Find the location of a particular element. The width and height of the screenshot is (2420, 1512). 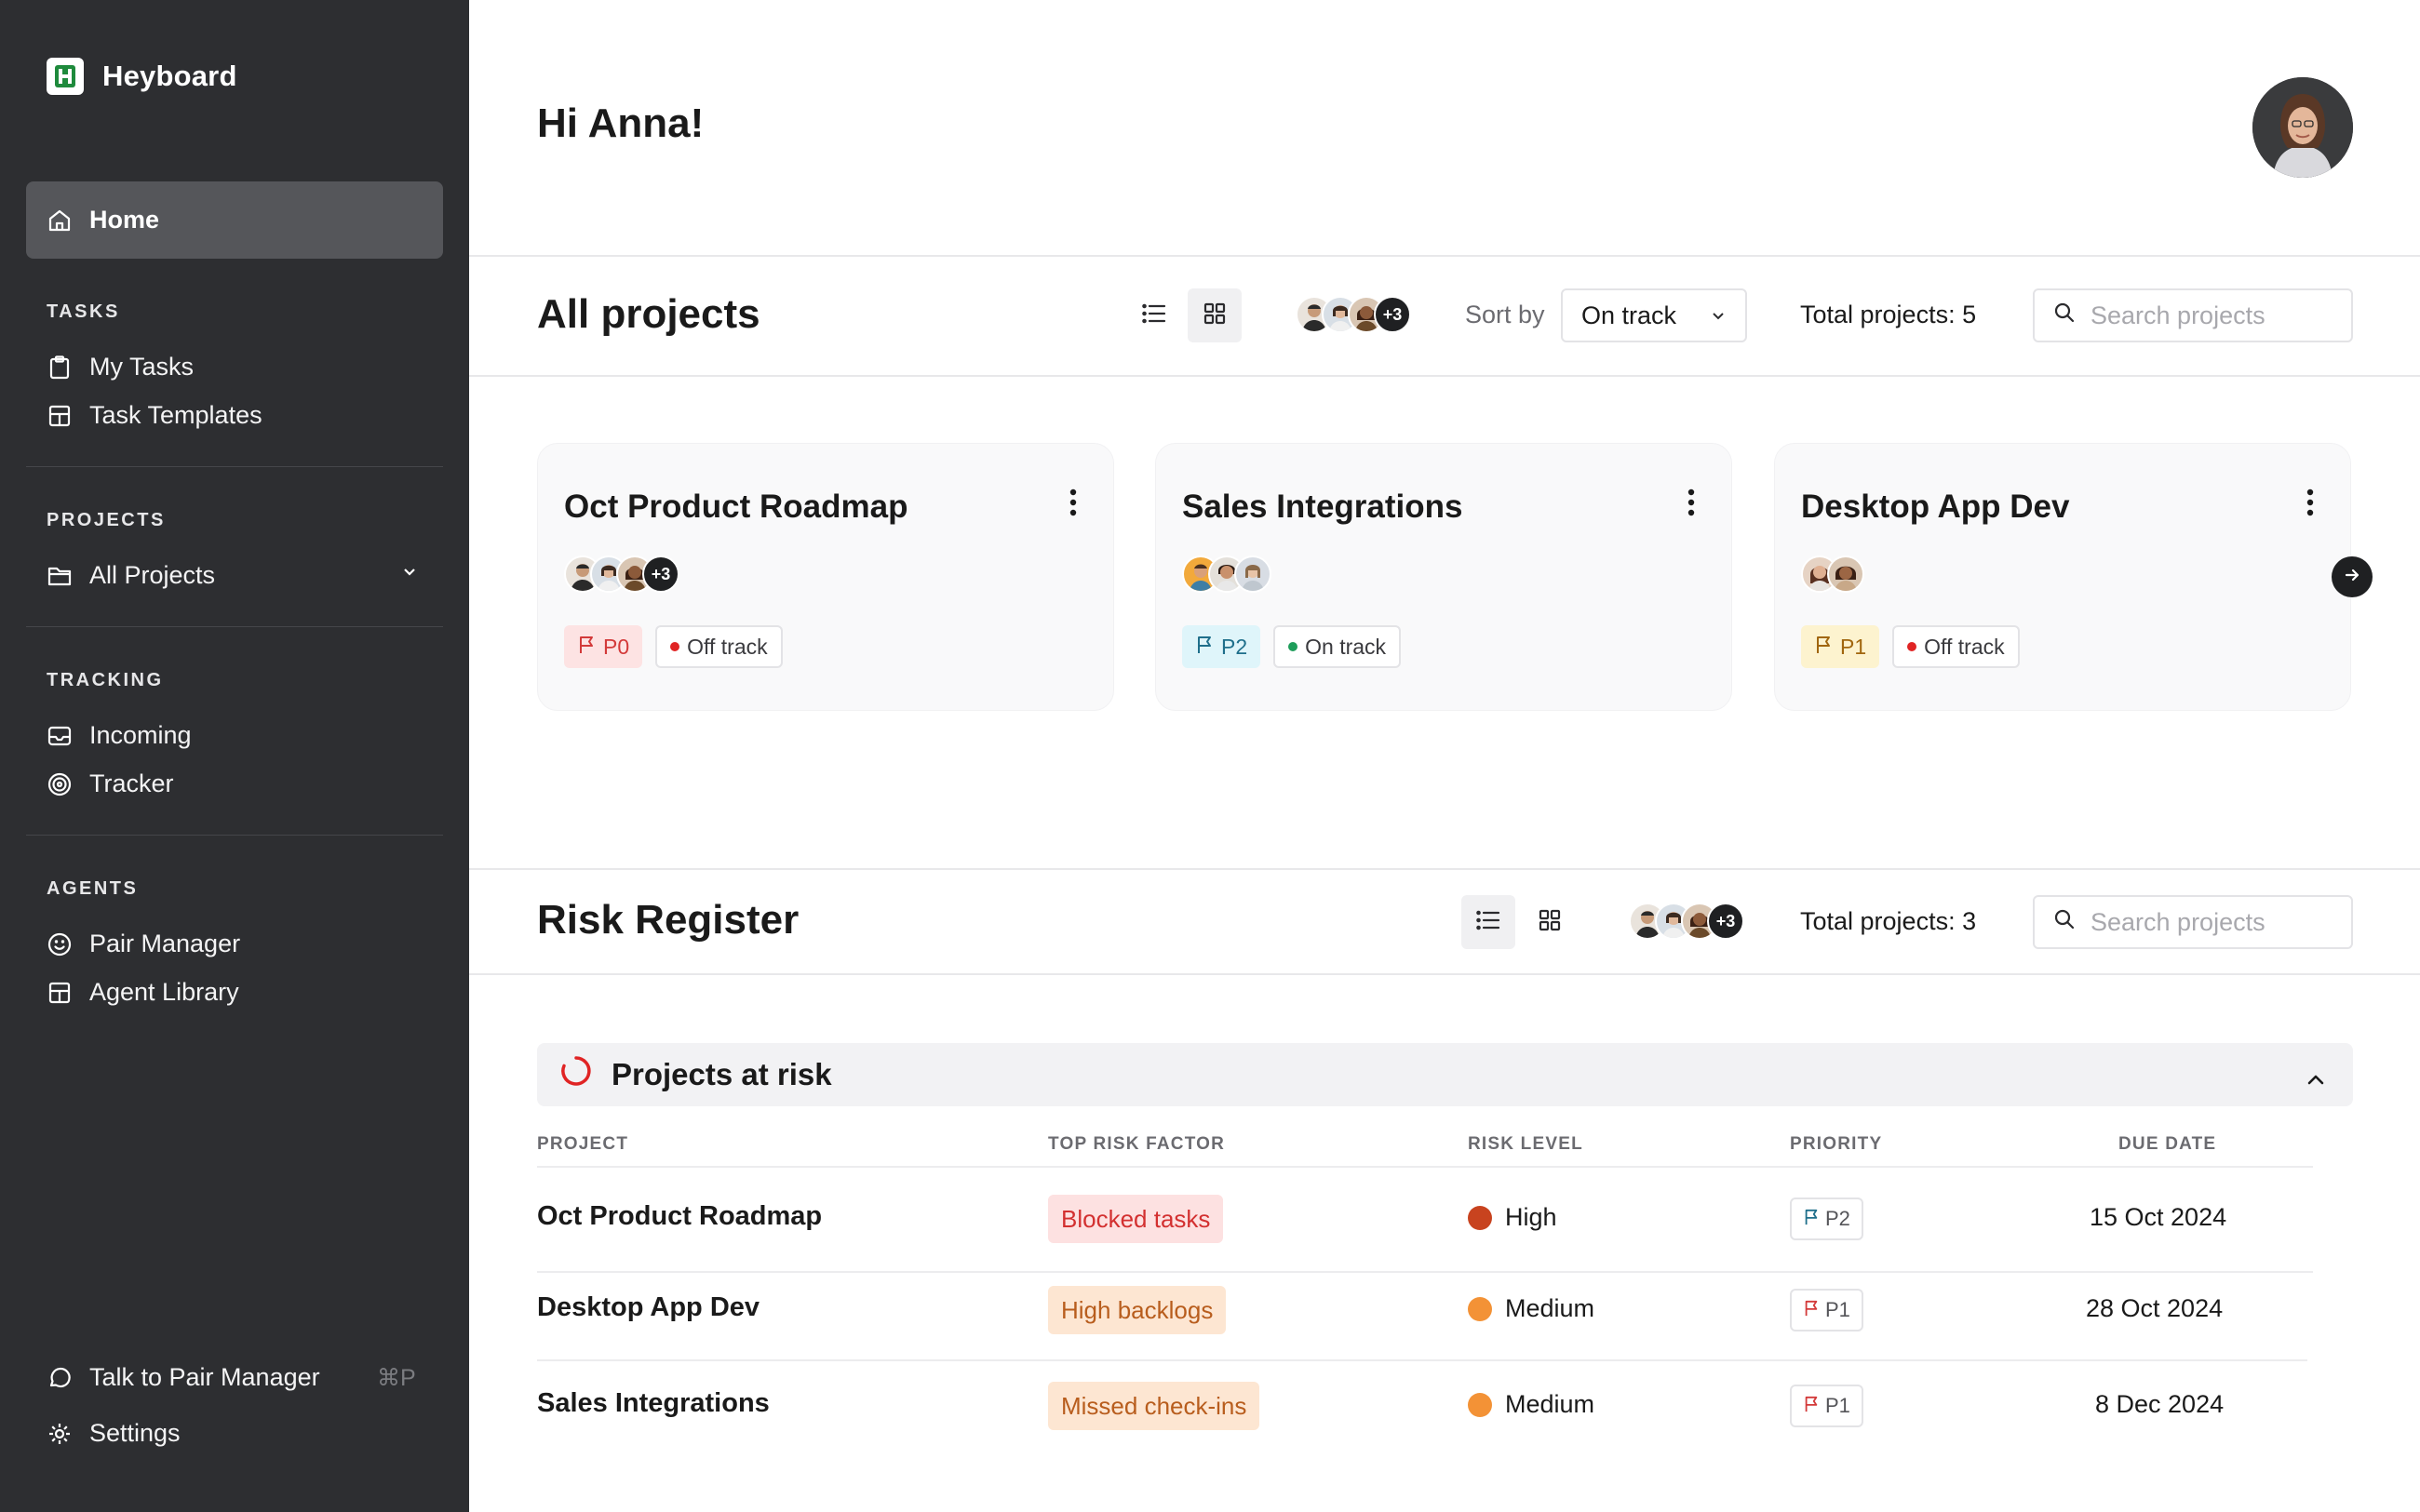

sidebar-item-label: My Tasks is located at coordinates (142, 367).